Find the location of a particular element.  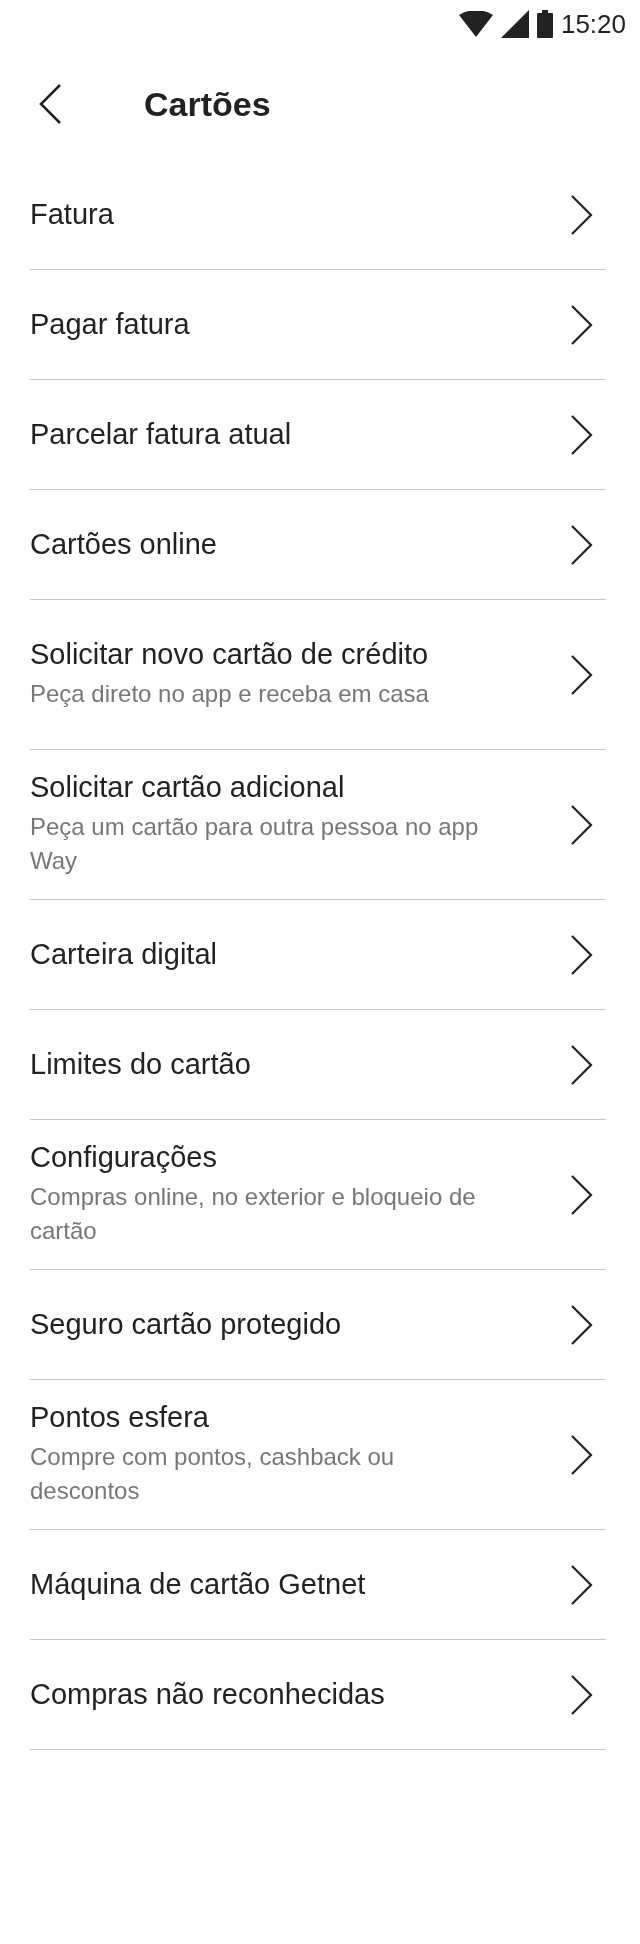

item-description: Peça direto no app e receba em casa is located at coordinates (229, 694).